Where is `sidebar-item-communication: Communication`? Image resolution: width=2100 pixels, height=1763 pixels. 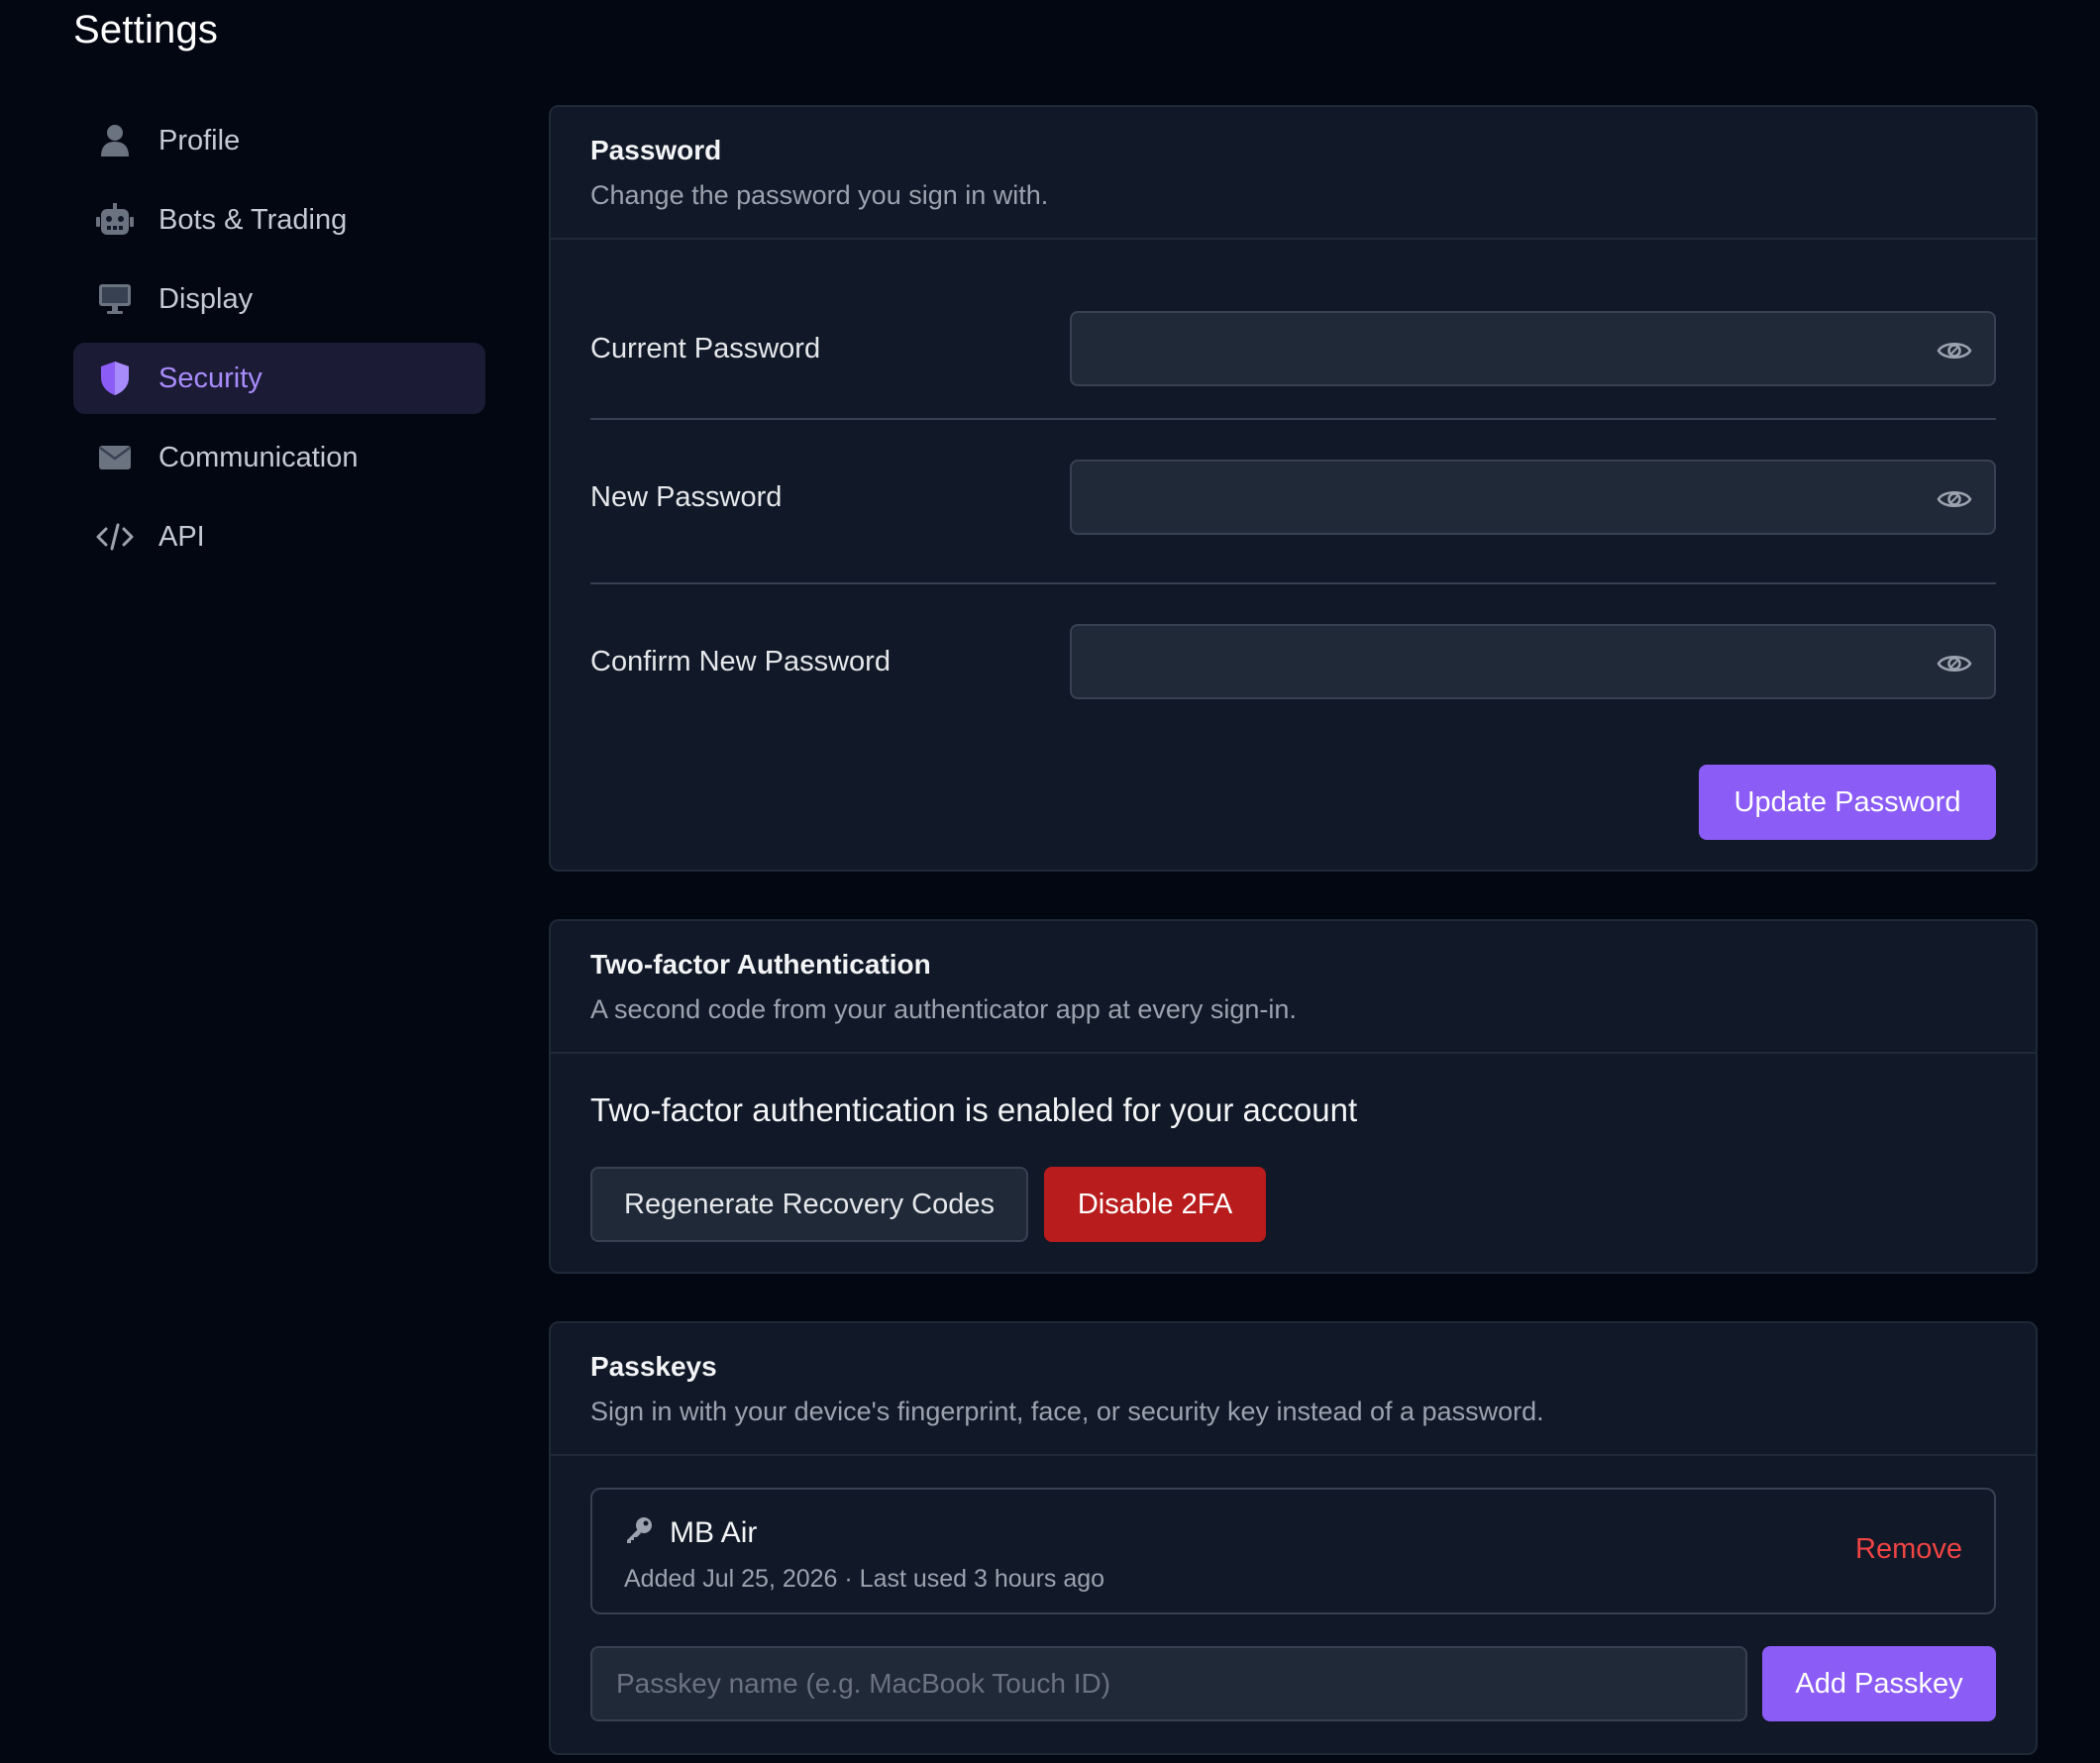
sidebar-item-communication: Communication is located at coordinates (279, 457).